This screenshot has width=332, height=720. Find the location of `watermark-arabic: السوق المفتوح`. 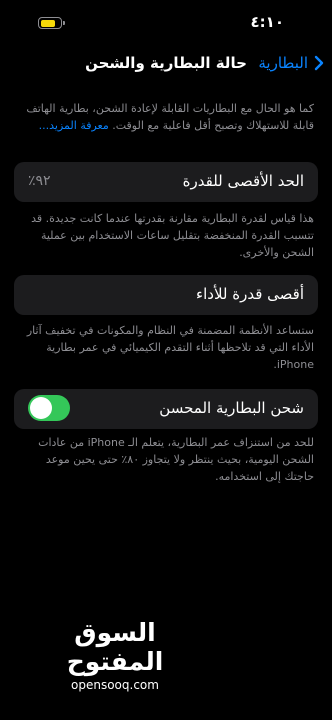

watermark-arabic: السوق المفتوح is located at coordinates (115, 647).